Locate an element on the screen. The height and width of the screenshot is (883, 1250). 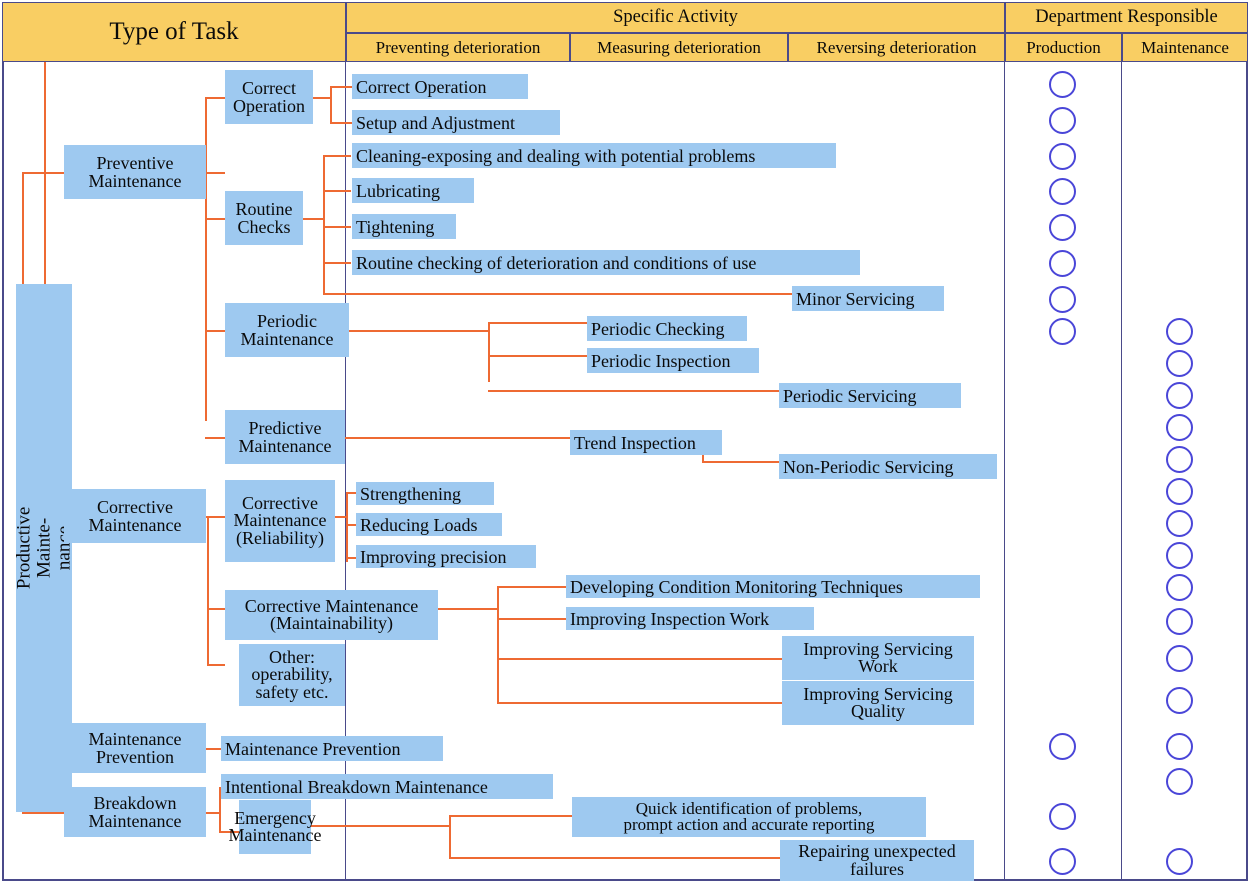
node-label: Maintenance Prevention is located at coordinates (135, 748).